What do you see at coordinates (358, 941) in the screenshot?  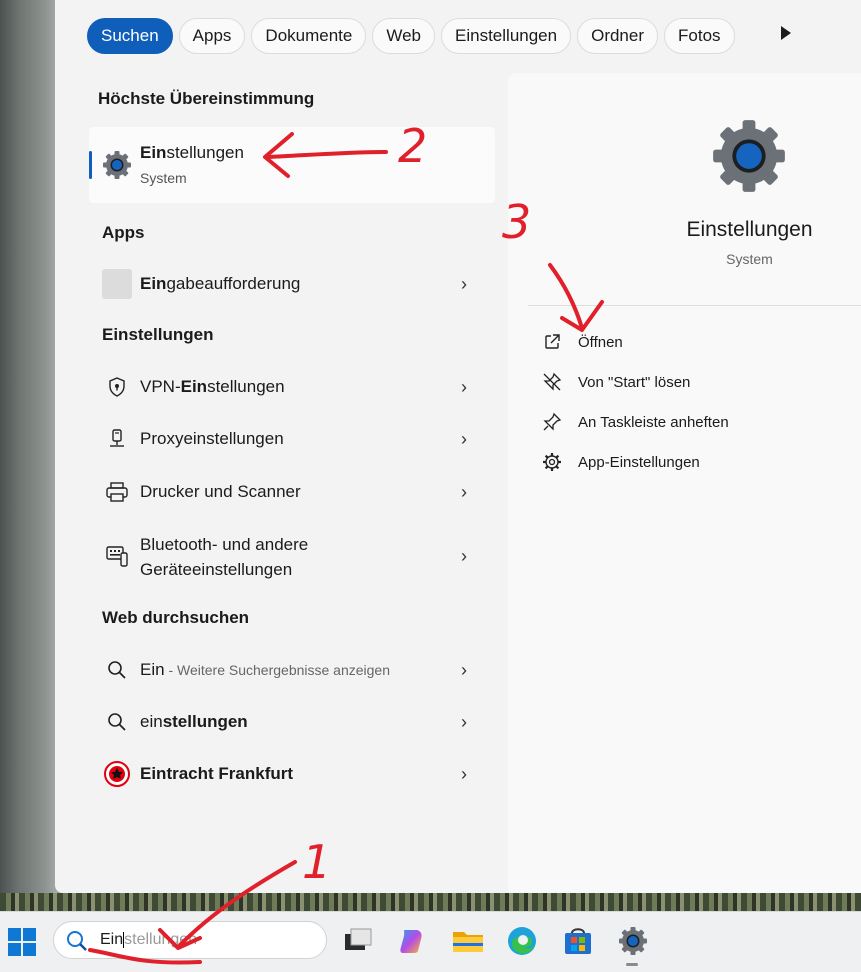 I see `task-view-icon` at bounding box center [358, 941].